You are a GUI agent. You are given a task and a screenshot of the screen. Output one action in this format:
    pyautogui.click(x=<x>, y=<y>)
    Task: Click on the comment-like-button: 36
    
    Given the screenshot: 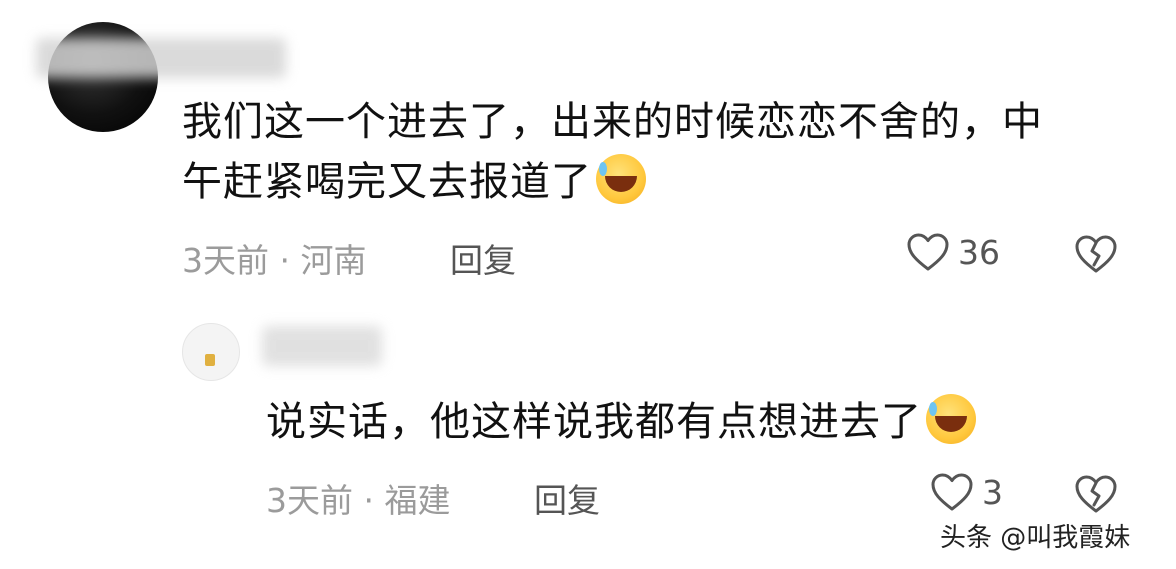 What is the action you would take?
    pyautogui.click(x=953, y=252)
    